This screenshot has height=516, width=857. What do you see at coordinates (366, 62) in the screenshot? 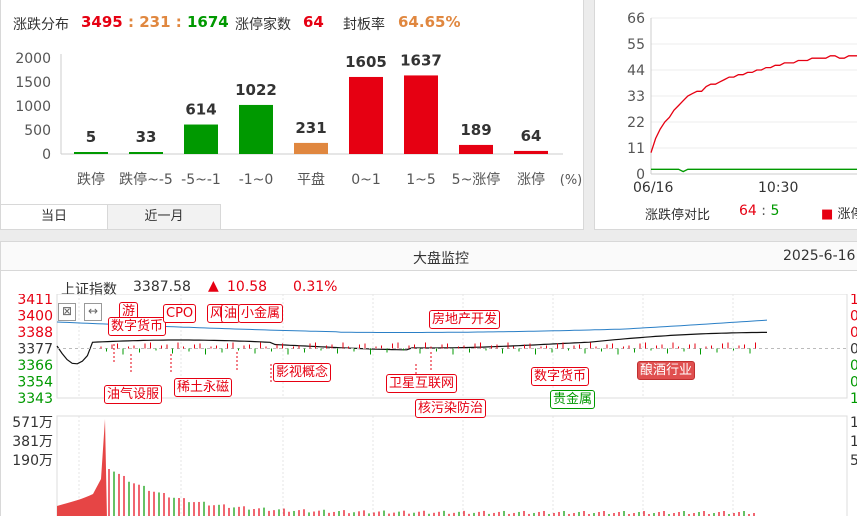
I see `bar-value-label: 1605` at bounding box center [366, 62].